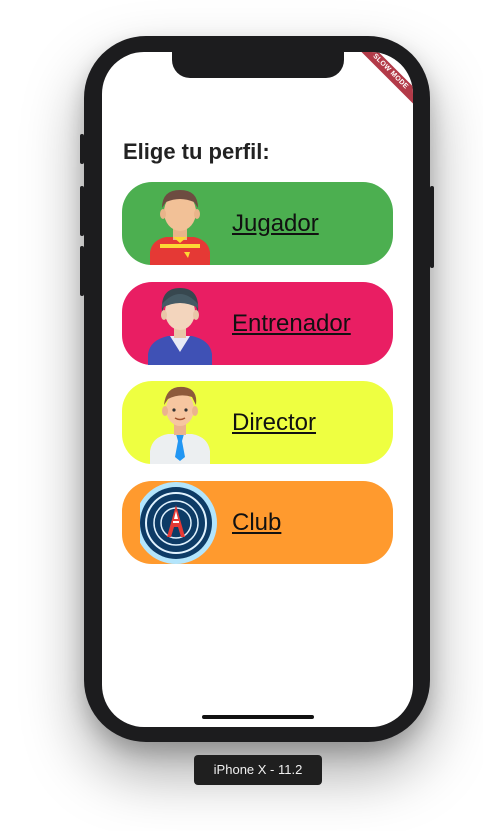  What do you see at coordinates (274, 422) in the screenshot?
I see `profile-label-director: Director` at bounding box center [274, 422].